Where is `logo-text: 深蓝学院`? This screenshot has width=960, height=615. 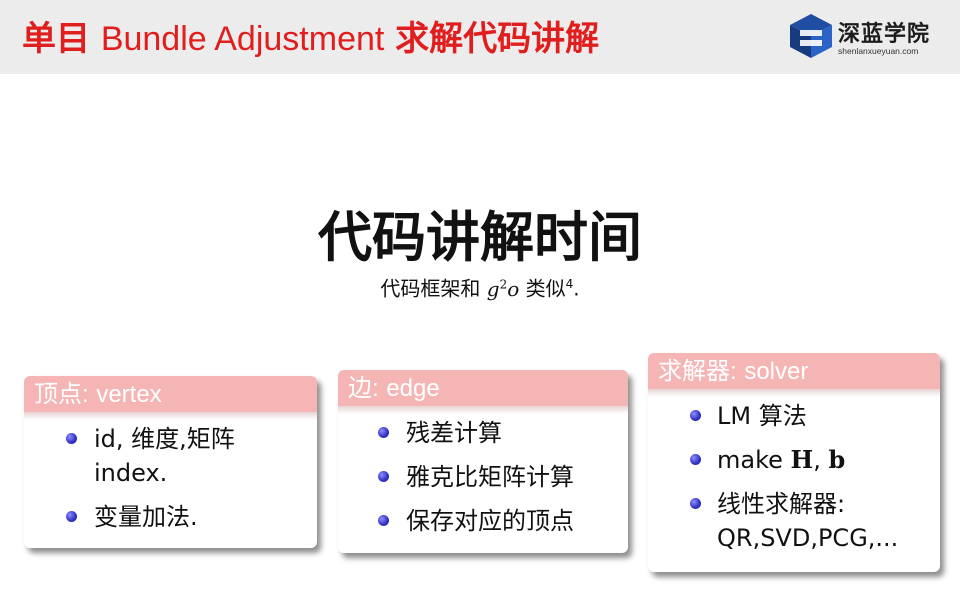 logo-text: 深蓝学院 is located at coordinates (884, 34).